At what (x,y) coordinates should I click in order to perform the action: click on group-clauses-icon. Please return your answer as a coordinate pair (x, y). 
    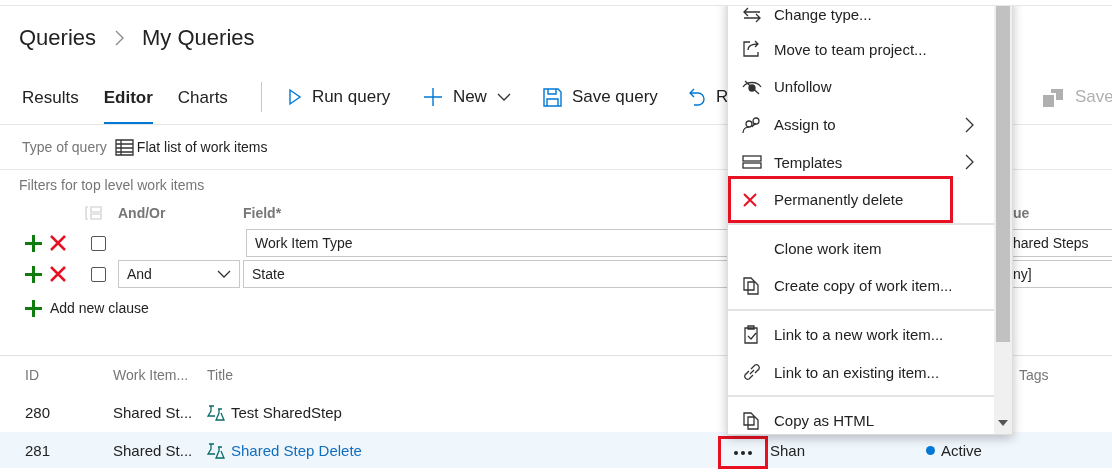
    Looking at the image, I should click on (93, 213).